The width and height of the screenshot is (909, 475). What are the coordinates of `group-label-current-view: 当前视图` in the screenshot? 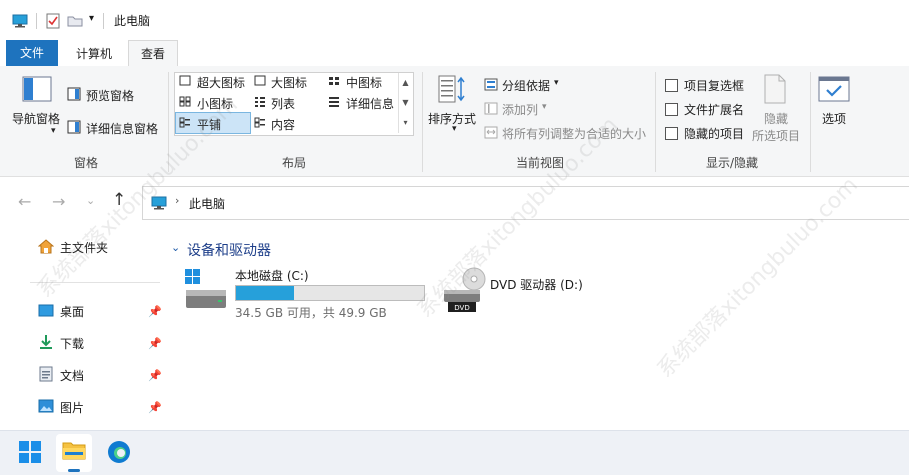 It's located at (539, 163).